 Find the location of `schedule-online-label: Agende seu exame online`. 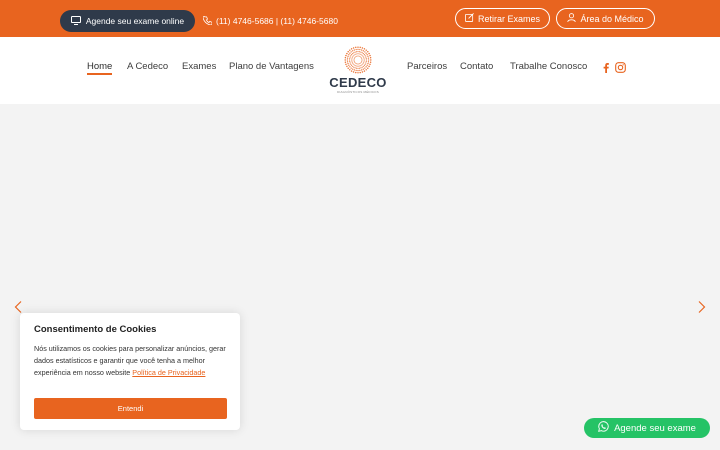

schedule-online-label: Agende seu exame online is located at coordinates (135, 21).